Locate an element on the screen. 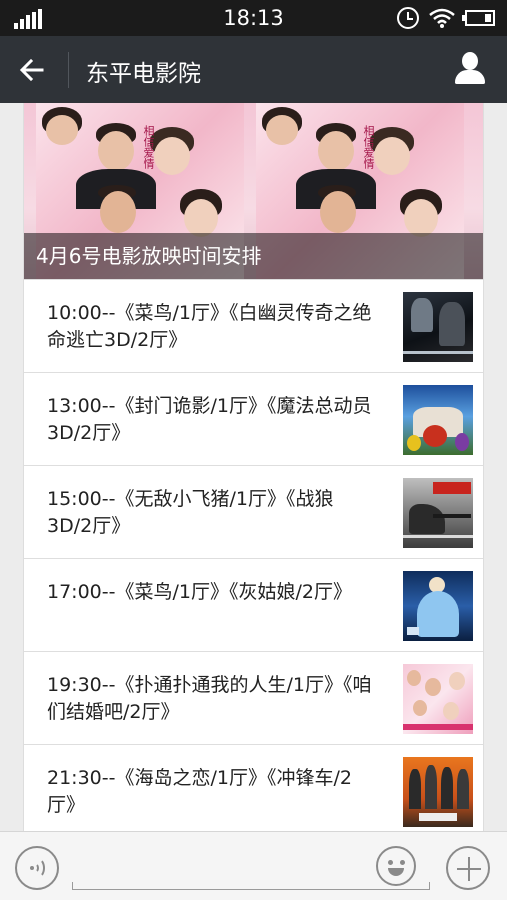 The height and width of the screenshot is (900, 507). person-icon is located at coordinates (470, 69).